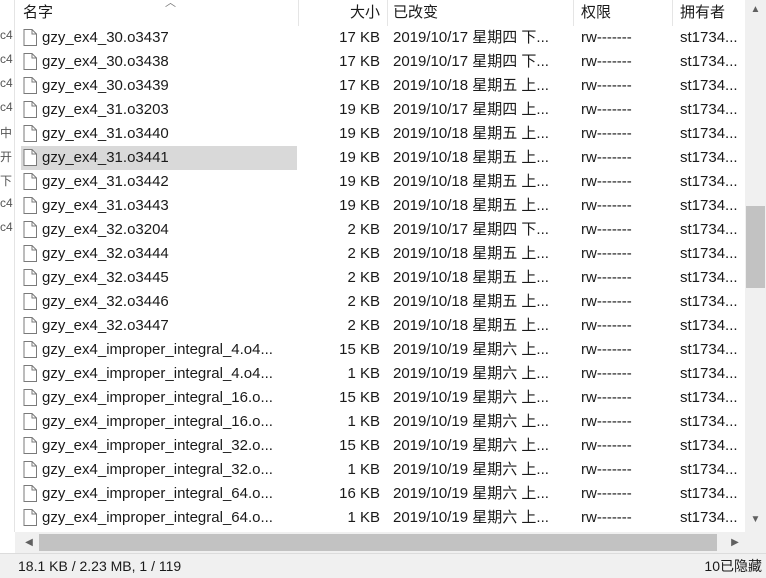 The width and height of the screenshot is (766, 578). Describe the element at coordinates (342, 13) in the screenshot. I see `column-header-size: 大小` at that location.